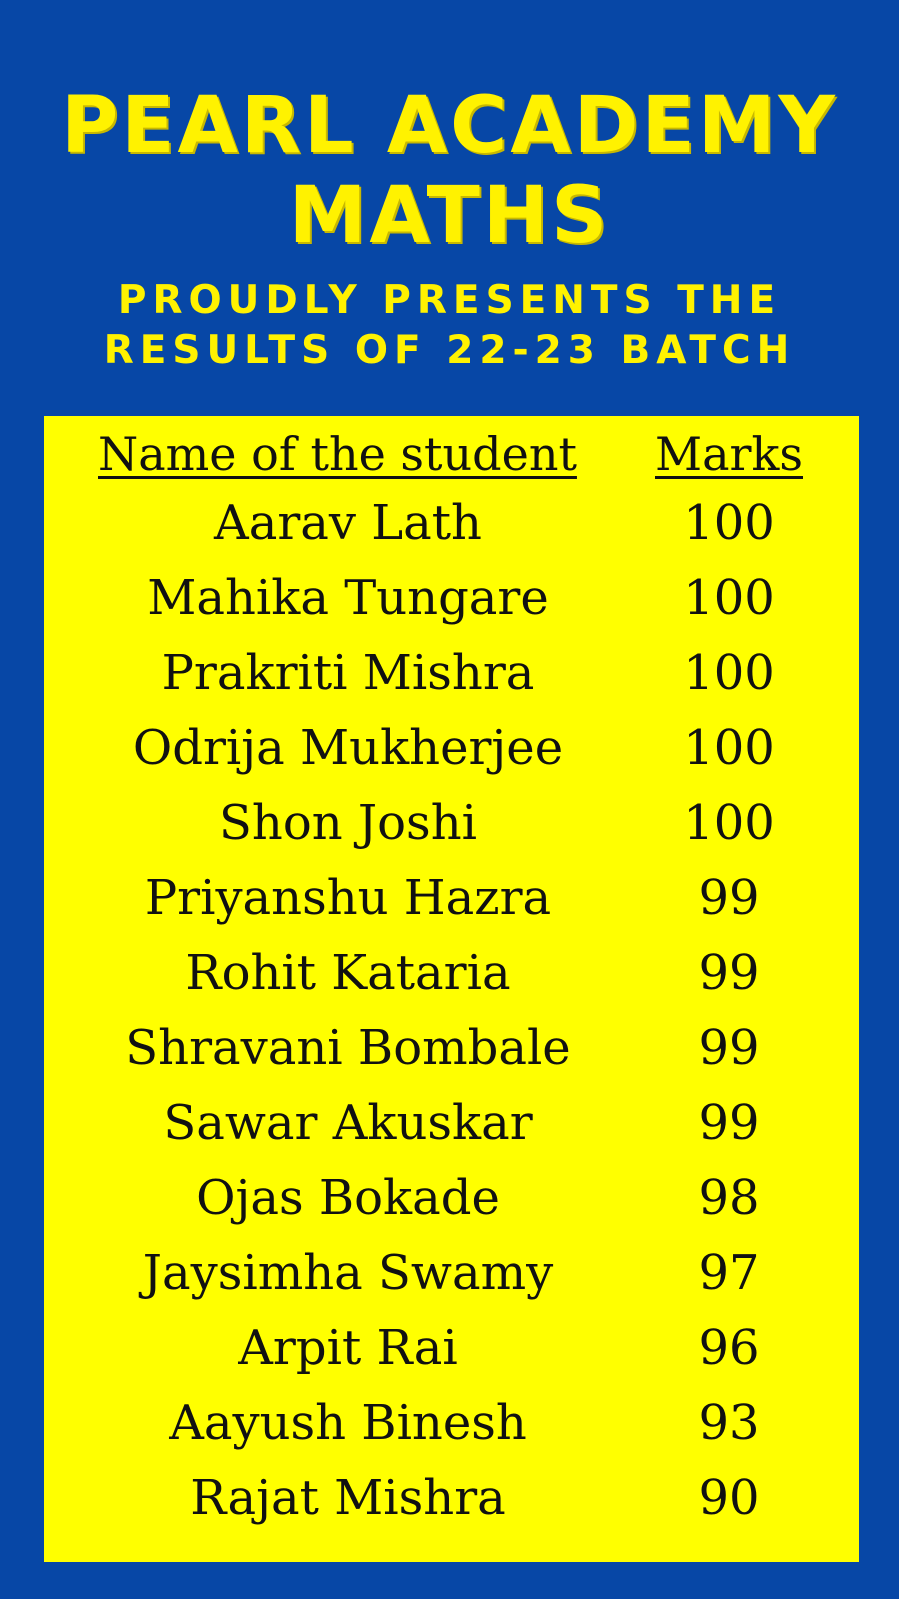 The width and height of the screenshot is (899, 1599). I want to click on table-row: Ojas Bokade 98, so click(451, 1198).